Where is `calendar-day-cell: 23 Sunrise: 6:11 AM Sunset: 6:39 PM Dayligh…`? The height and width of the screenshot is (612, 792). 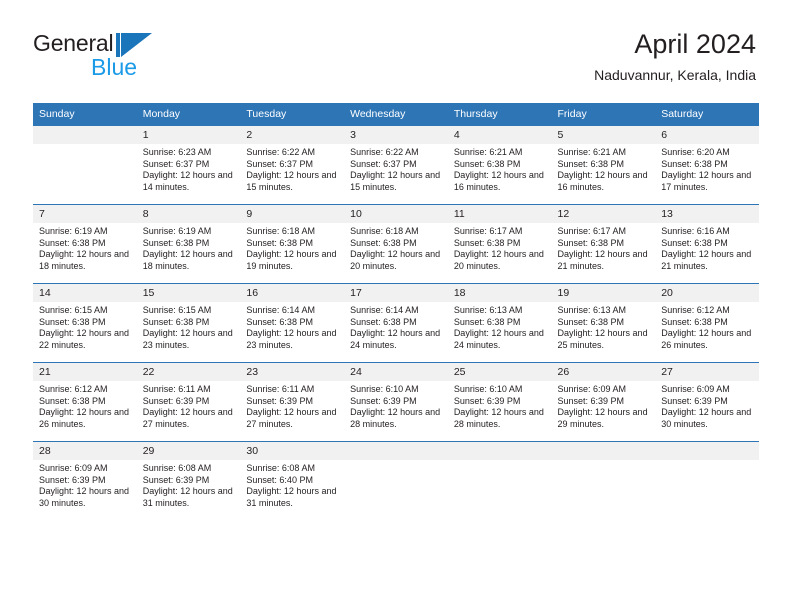 calendar-day-cell: 23 Sunrise: 6:11 AM Sunset: 6:39 PM Dayligh… is located at coordinates (292, 402).